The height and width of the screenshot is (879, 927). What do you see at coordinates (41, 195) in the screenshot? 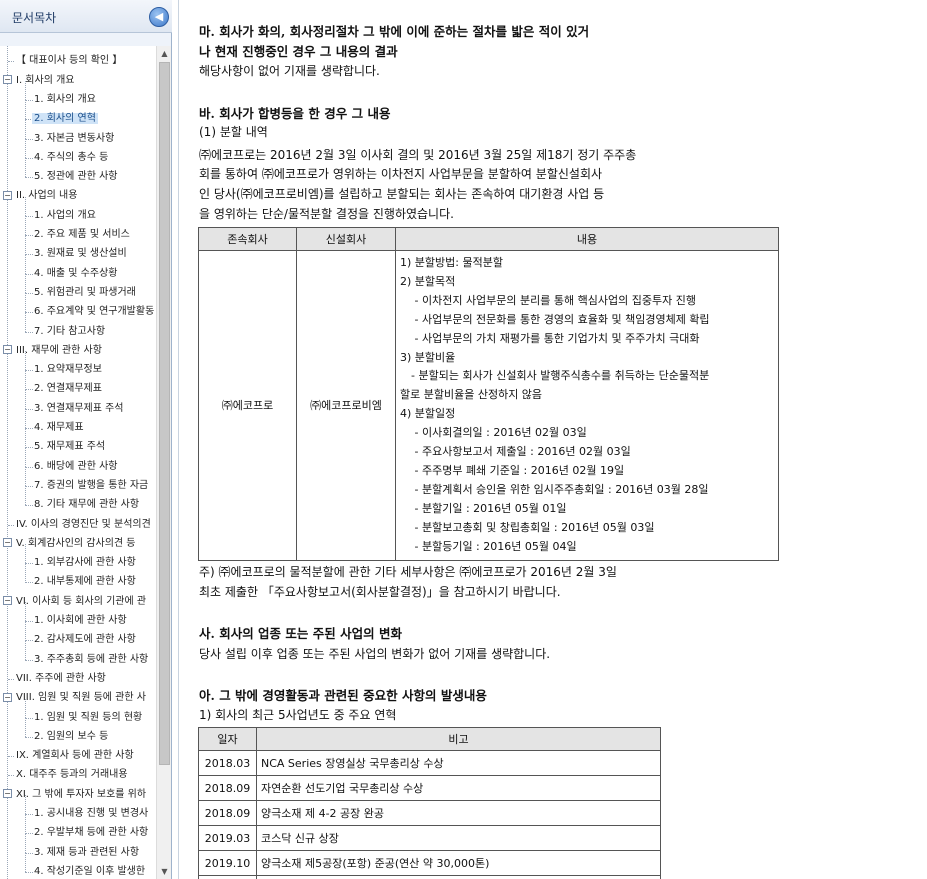
I see `toc-section-item: − II. 사업의 내용` at bounding box center [41, 195].